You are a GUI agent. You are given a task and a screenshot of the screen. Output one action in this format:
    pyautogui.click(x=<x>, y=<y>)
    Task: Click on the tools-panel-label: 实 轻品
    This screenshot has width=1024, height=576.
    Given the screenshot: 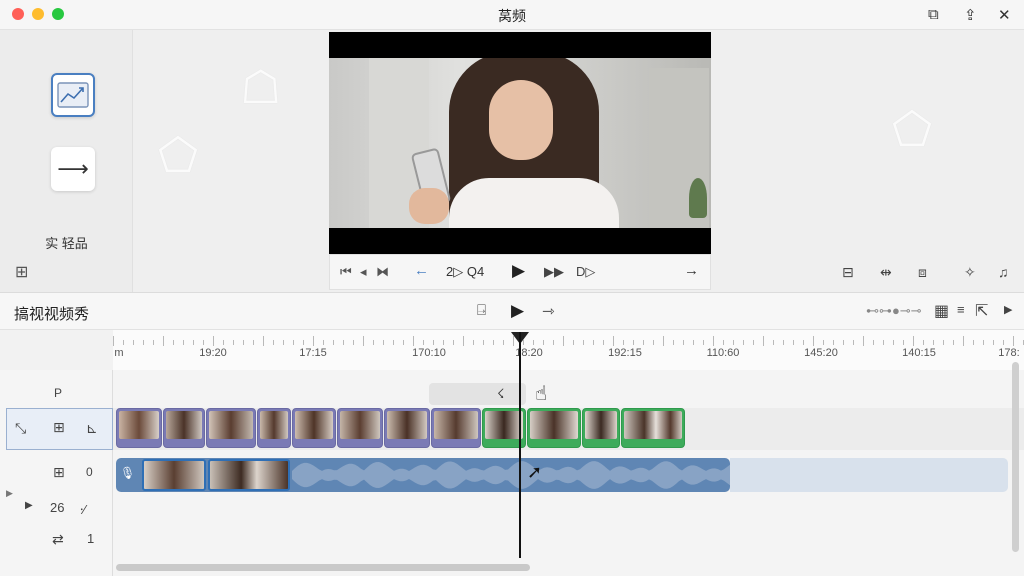 What is the action you would take?
    pyautogui.click(x=66, y=243)
    